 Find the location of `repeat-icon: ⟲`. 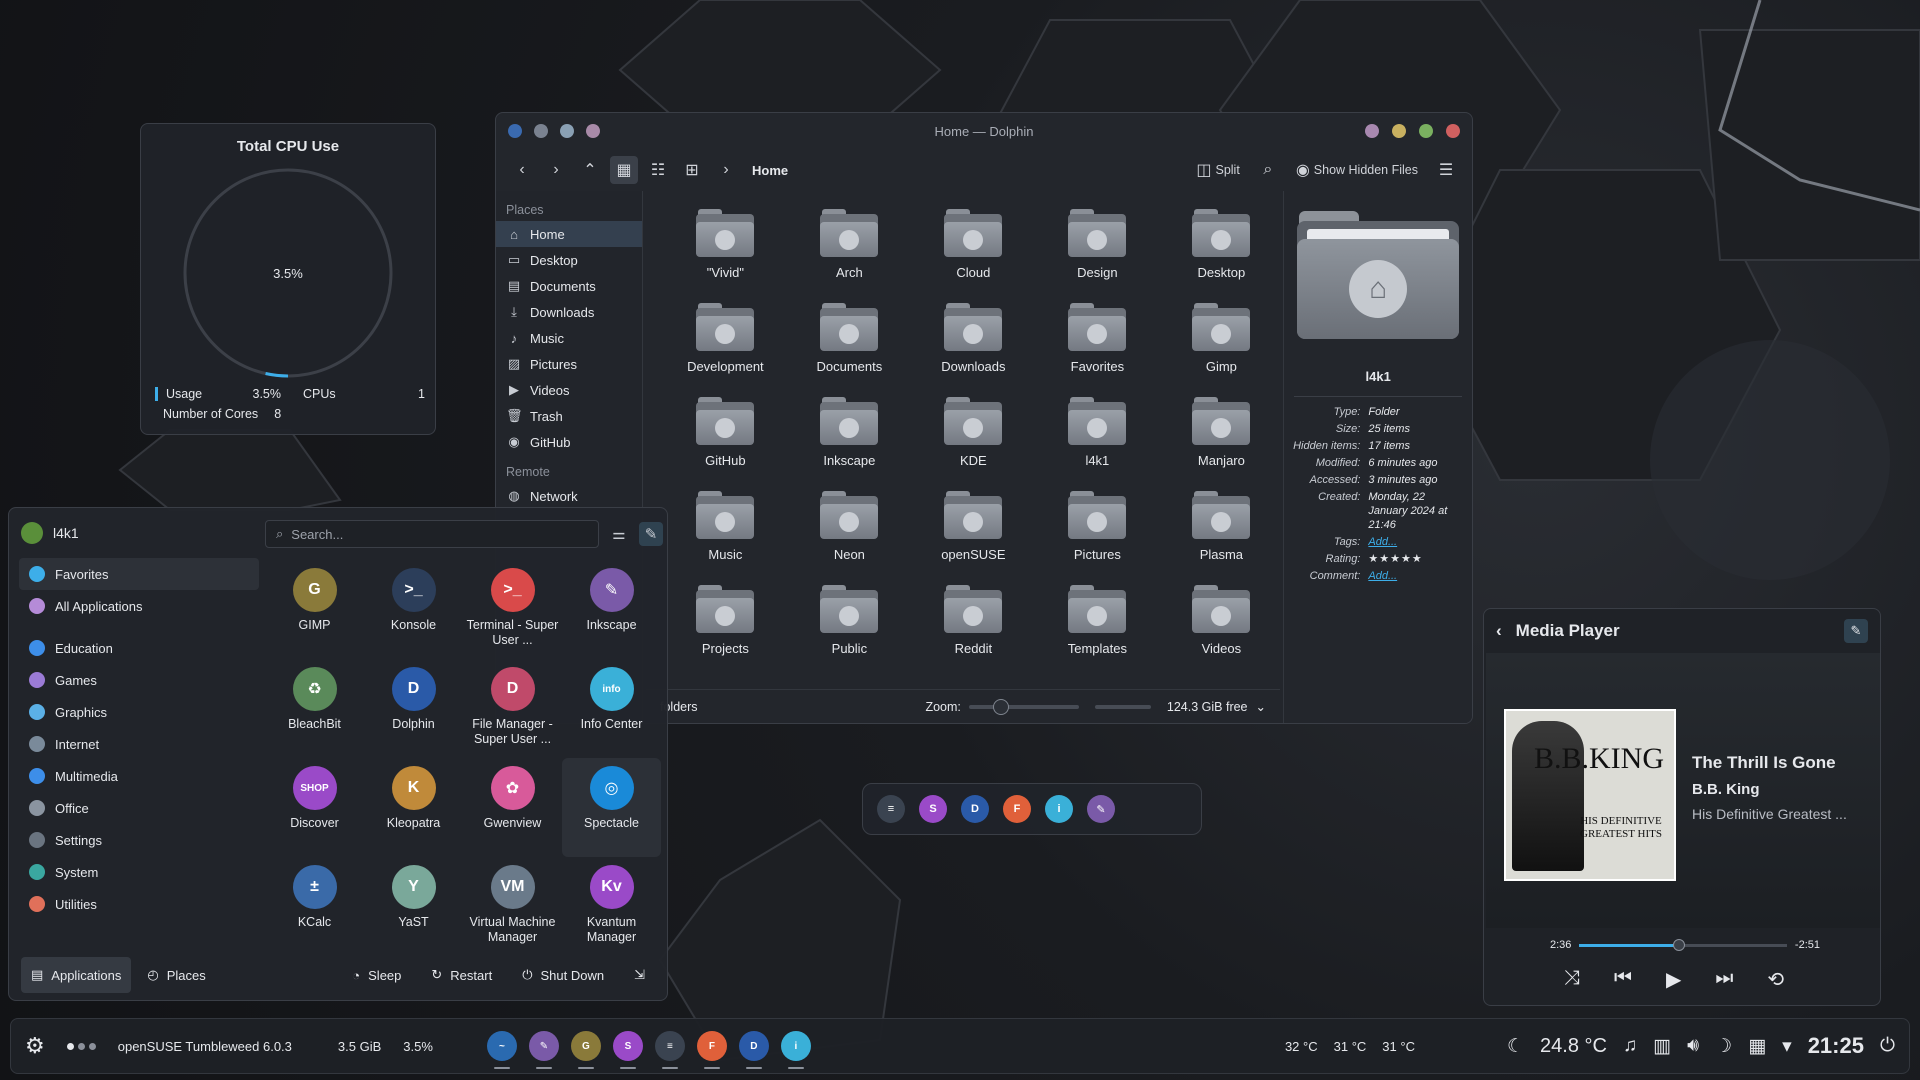

repeat-icon: ⟲ is located at coordinates (1775, 979).